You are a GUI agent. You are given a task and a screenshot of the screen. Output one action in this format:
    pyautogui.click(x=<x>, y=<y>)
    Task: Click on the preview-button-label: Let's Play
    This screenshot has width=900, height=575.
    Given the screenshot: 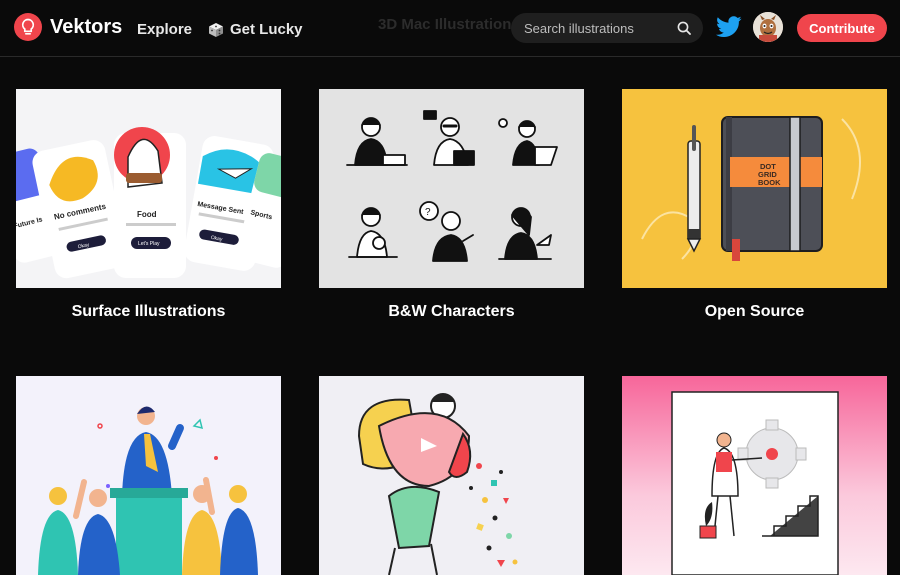 What is the action you would take?
    pyautogui.click(x=149, y=244)
    